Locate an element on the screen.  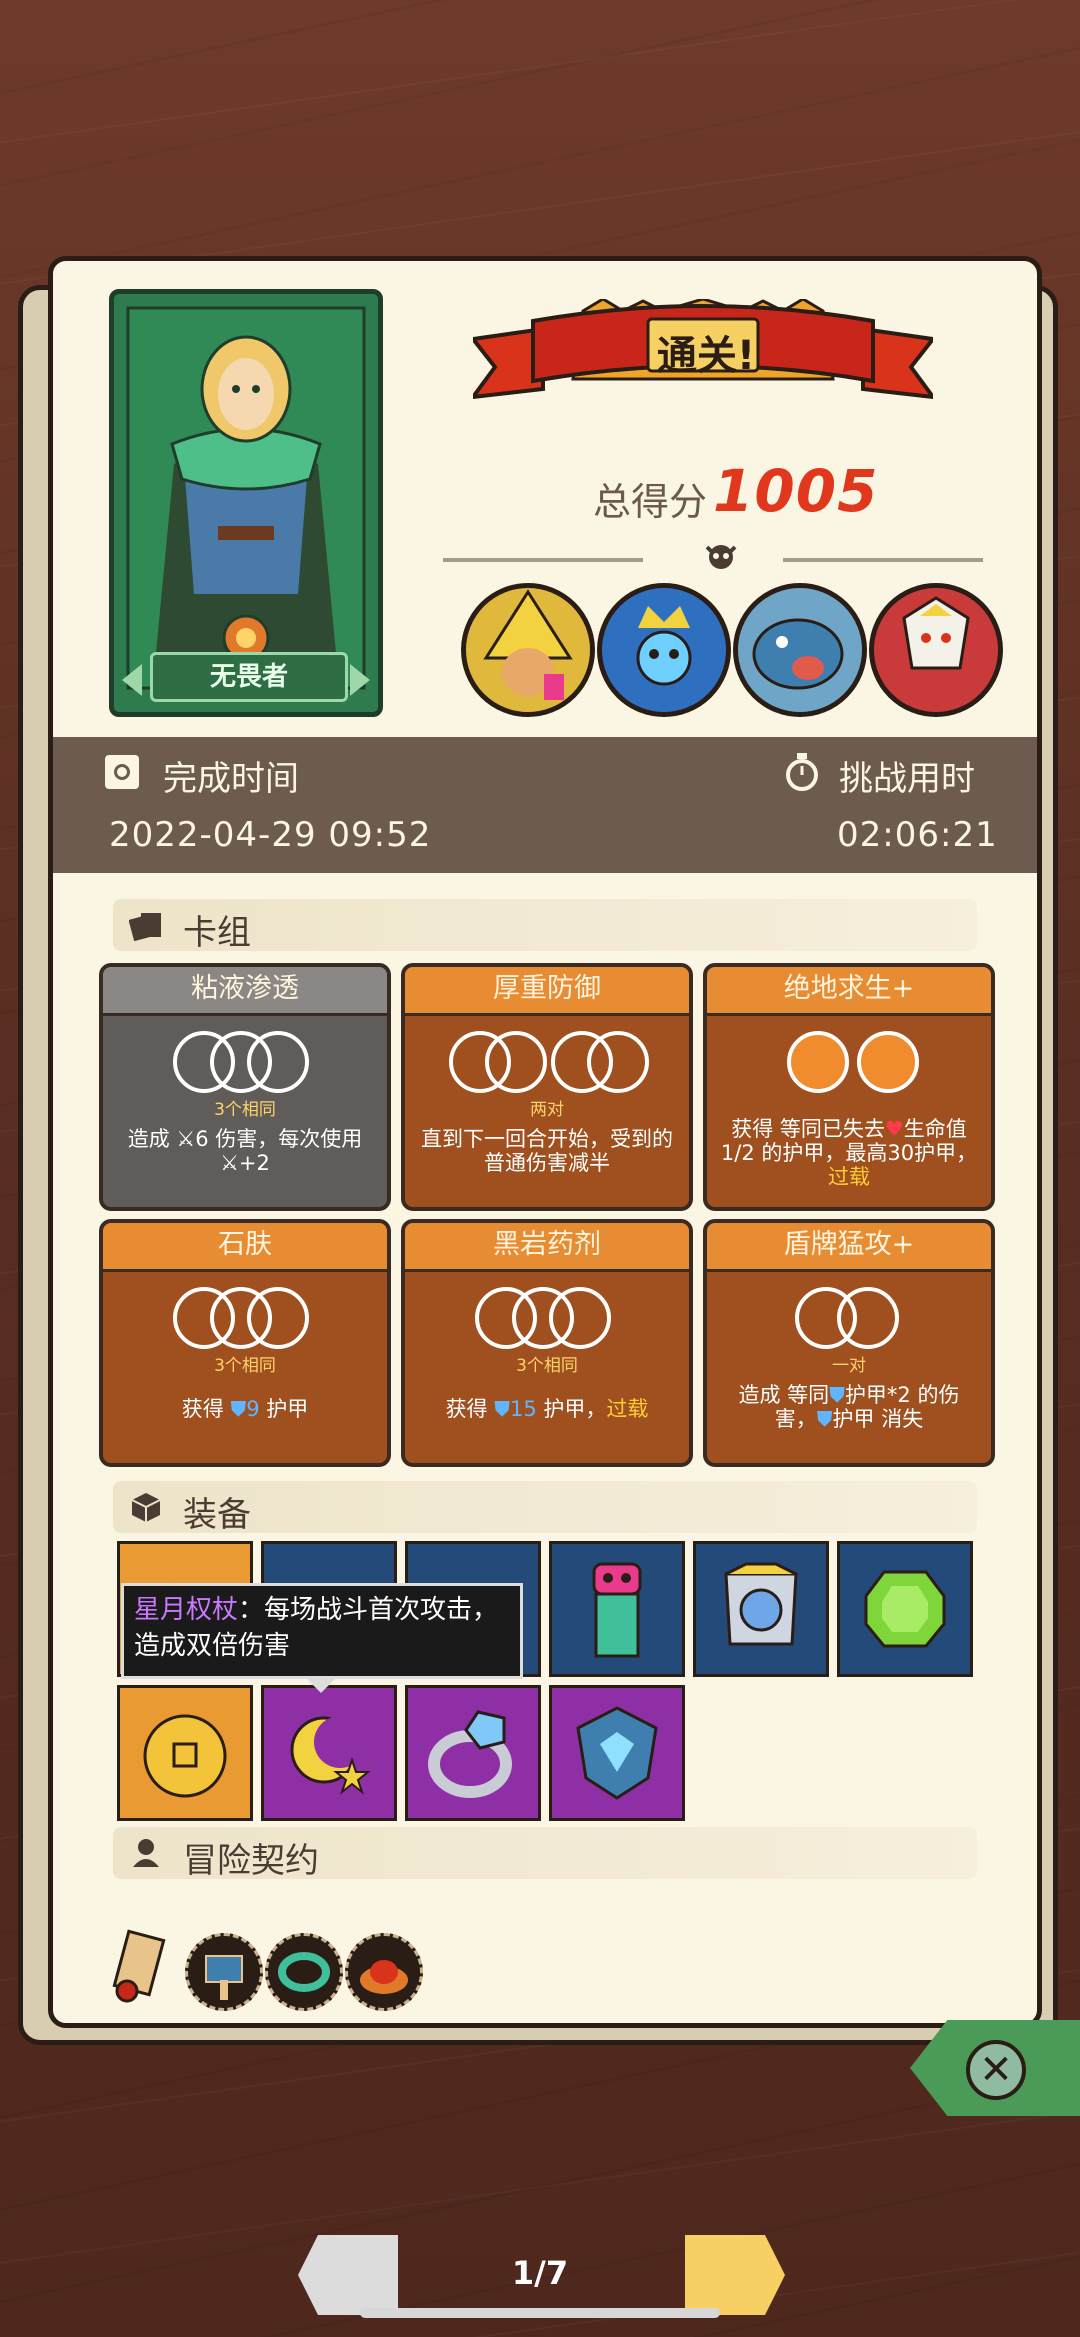
prev-page-button is located at coordinates (348, 2275).